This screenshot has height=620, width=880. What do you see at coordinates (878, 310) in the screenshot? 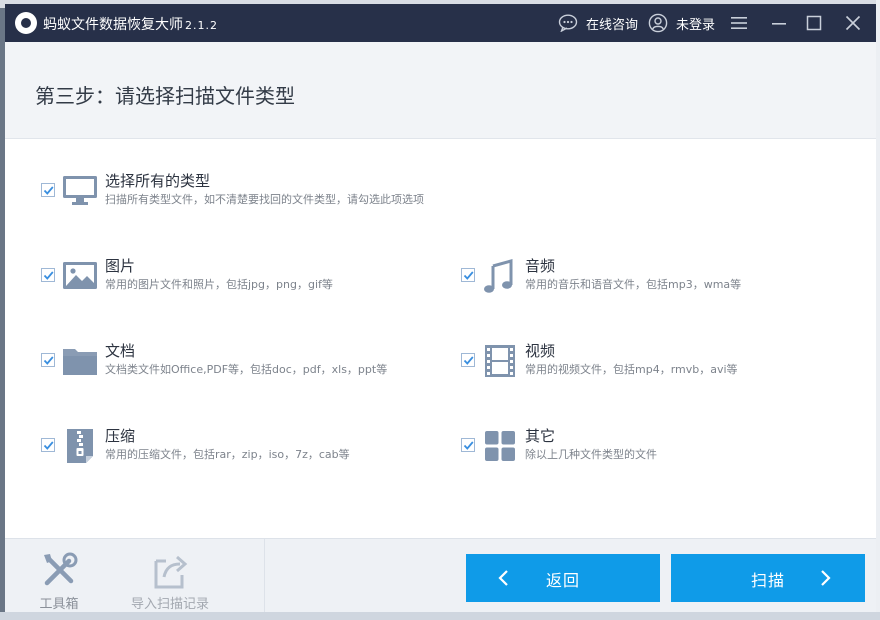
I see `desktop-background-right` at bounding box center [878, 310].